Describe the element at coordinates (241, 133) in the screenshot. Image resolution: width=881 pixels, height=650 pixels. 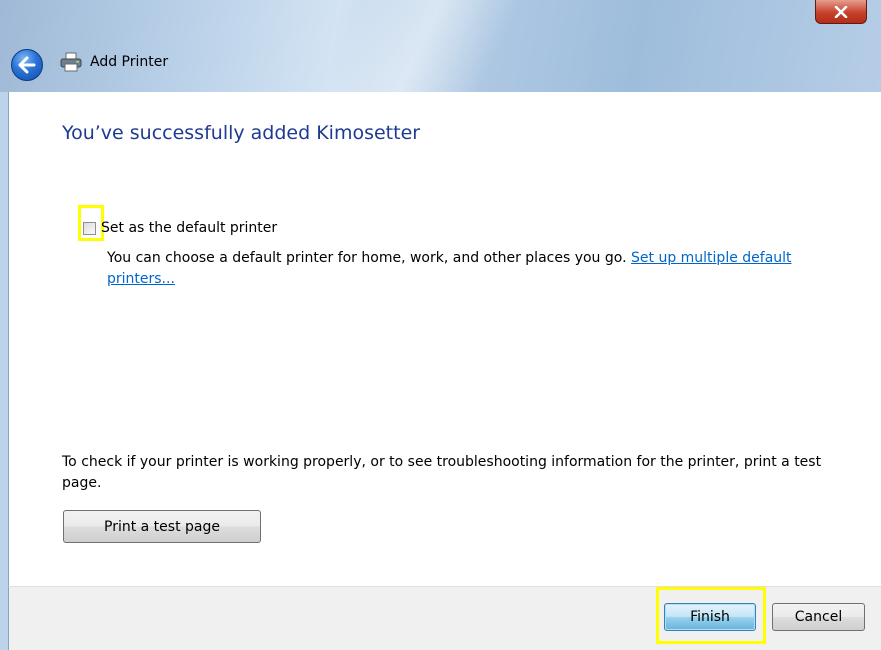
I see `page-heading: You’ve successfully added Kimosetter` at that location.